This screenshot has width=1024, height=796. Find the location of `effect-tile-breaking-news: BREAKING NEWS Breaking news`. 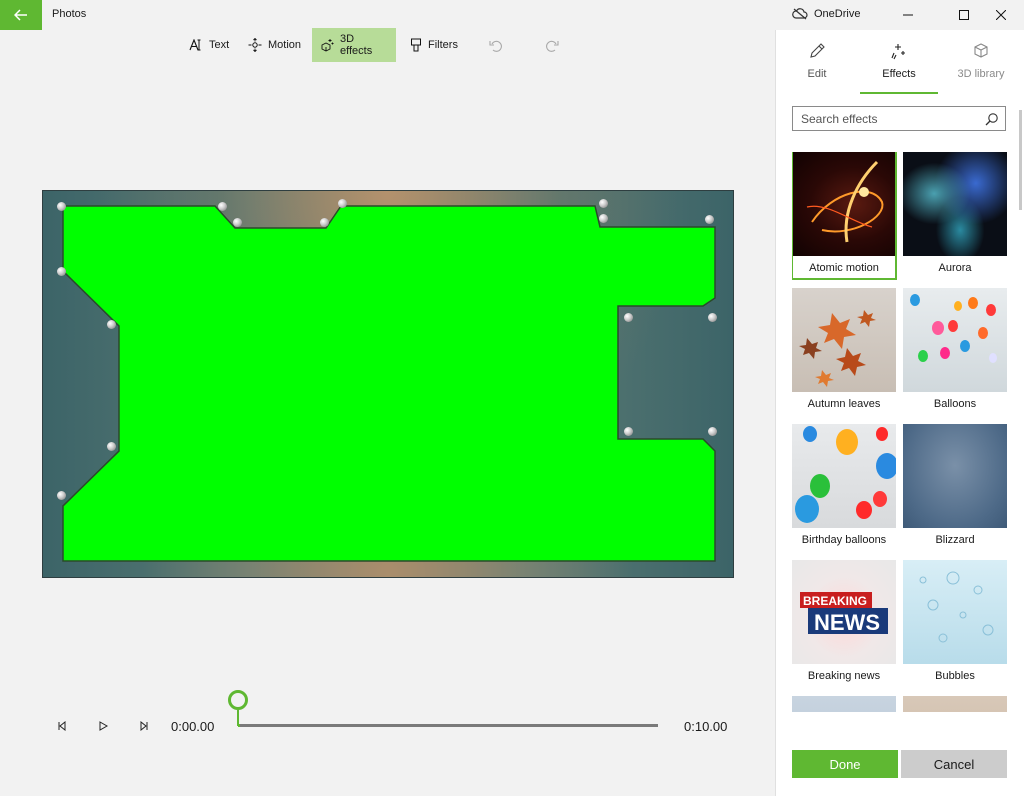

effect-tile-breaking-news: BREAKING NEWS Breaking news is located at coordinates (844, 621).